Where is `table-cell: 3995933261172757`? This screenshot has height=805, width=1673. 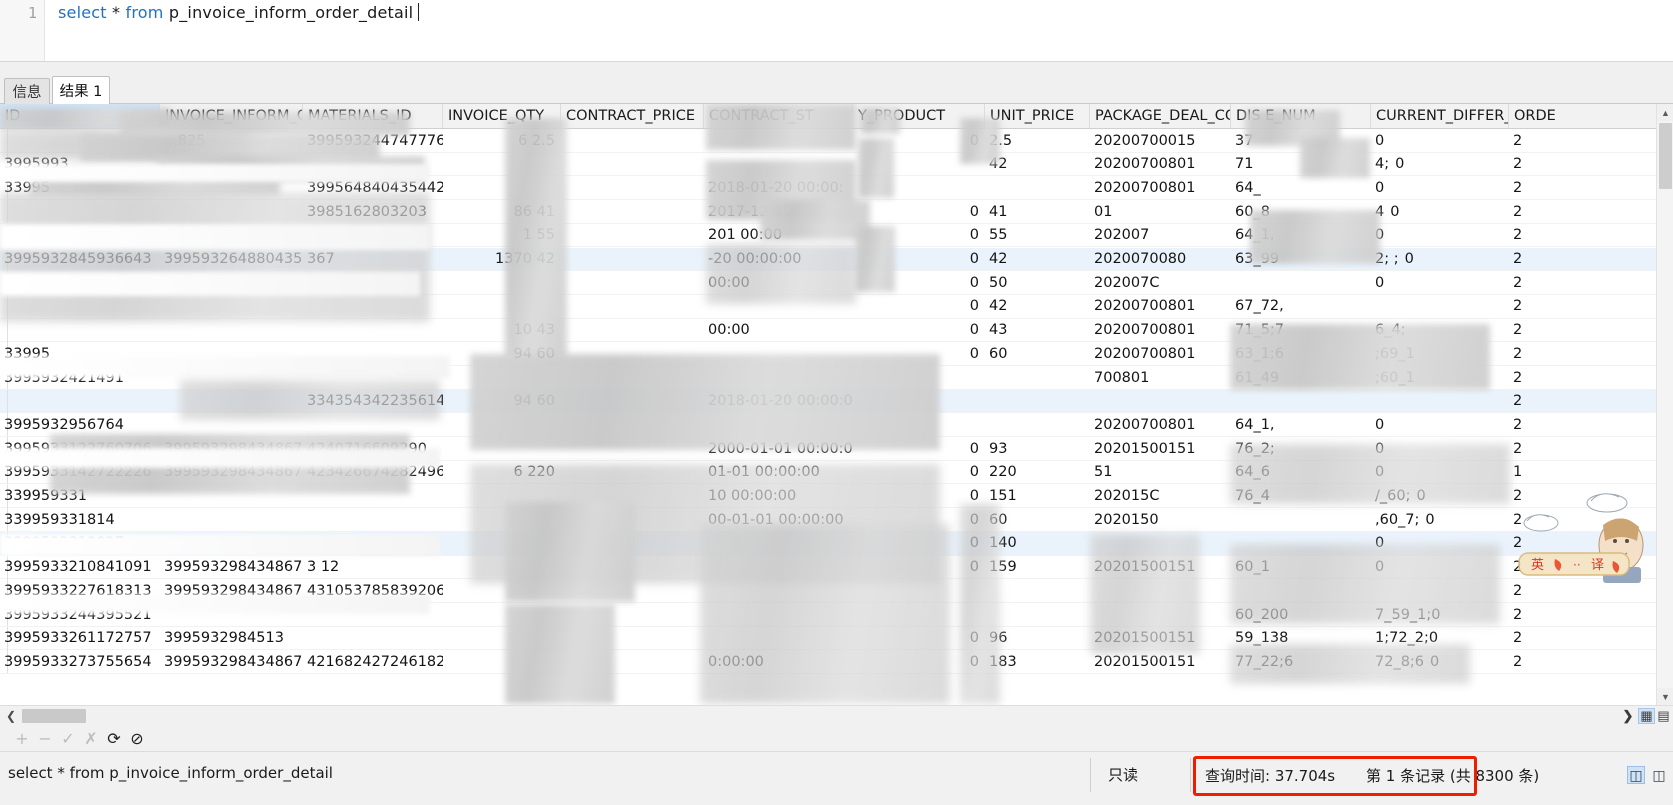
table-cell: 3995933261172757 is located at coordinates (80, 638).